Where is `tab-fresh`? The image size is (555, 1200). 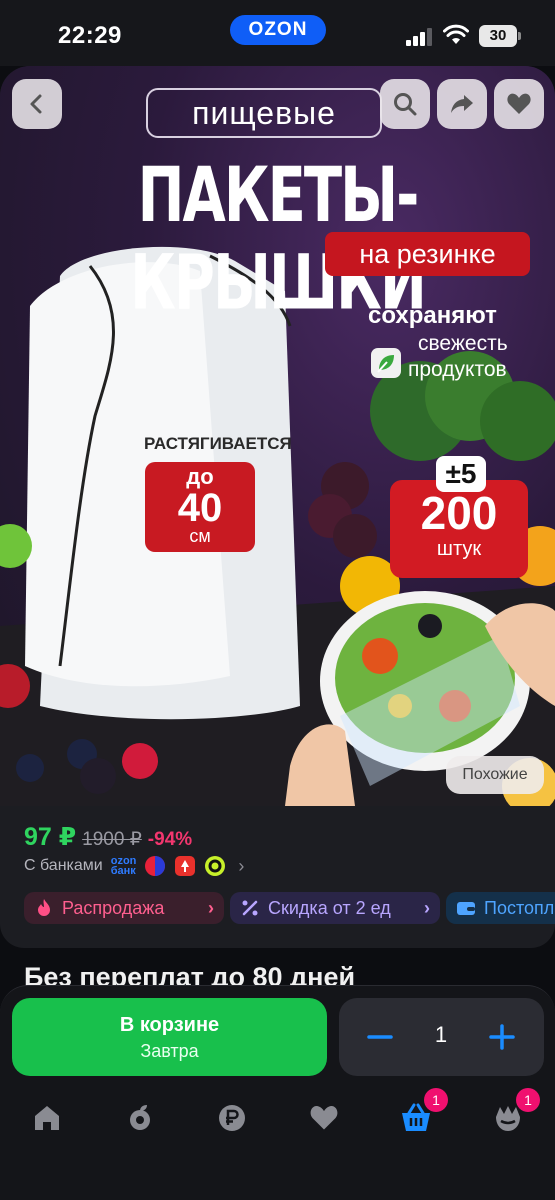
tab-fresh is located at coordinates (140, 1118).